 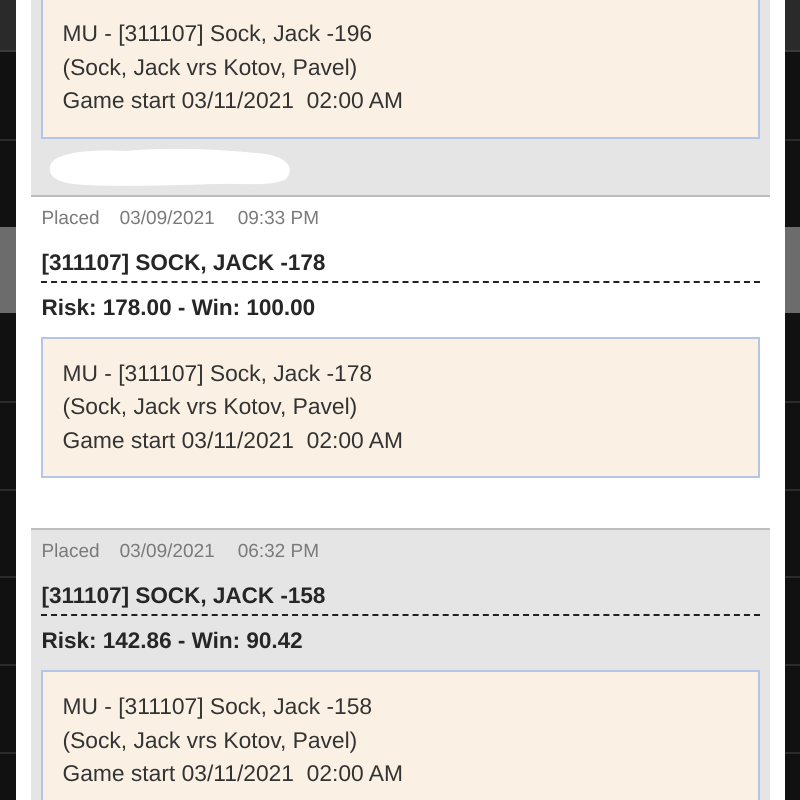 I want to click on detail-line: MU - [311107] Sock, Jack -196, so click(x=217, y=33).